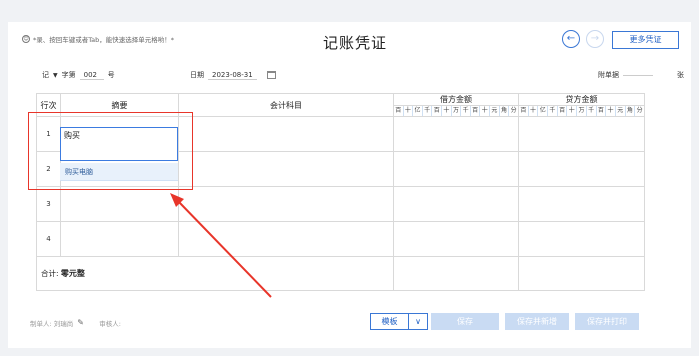 Image resolution: width=699 pixels, height=356 pixels. What do you see at coordinates (571, 39) in the screenshot?
I see `prev-voucher-icon: ←` at bounding box center [571, 39].